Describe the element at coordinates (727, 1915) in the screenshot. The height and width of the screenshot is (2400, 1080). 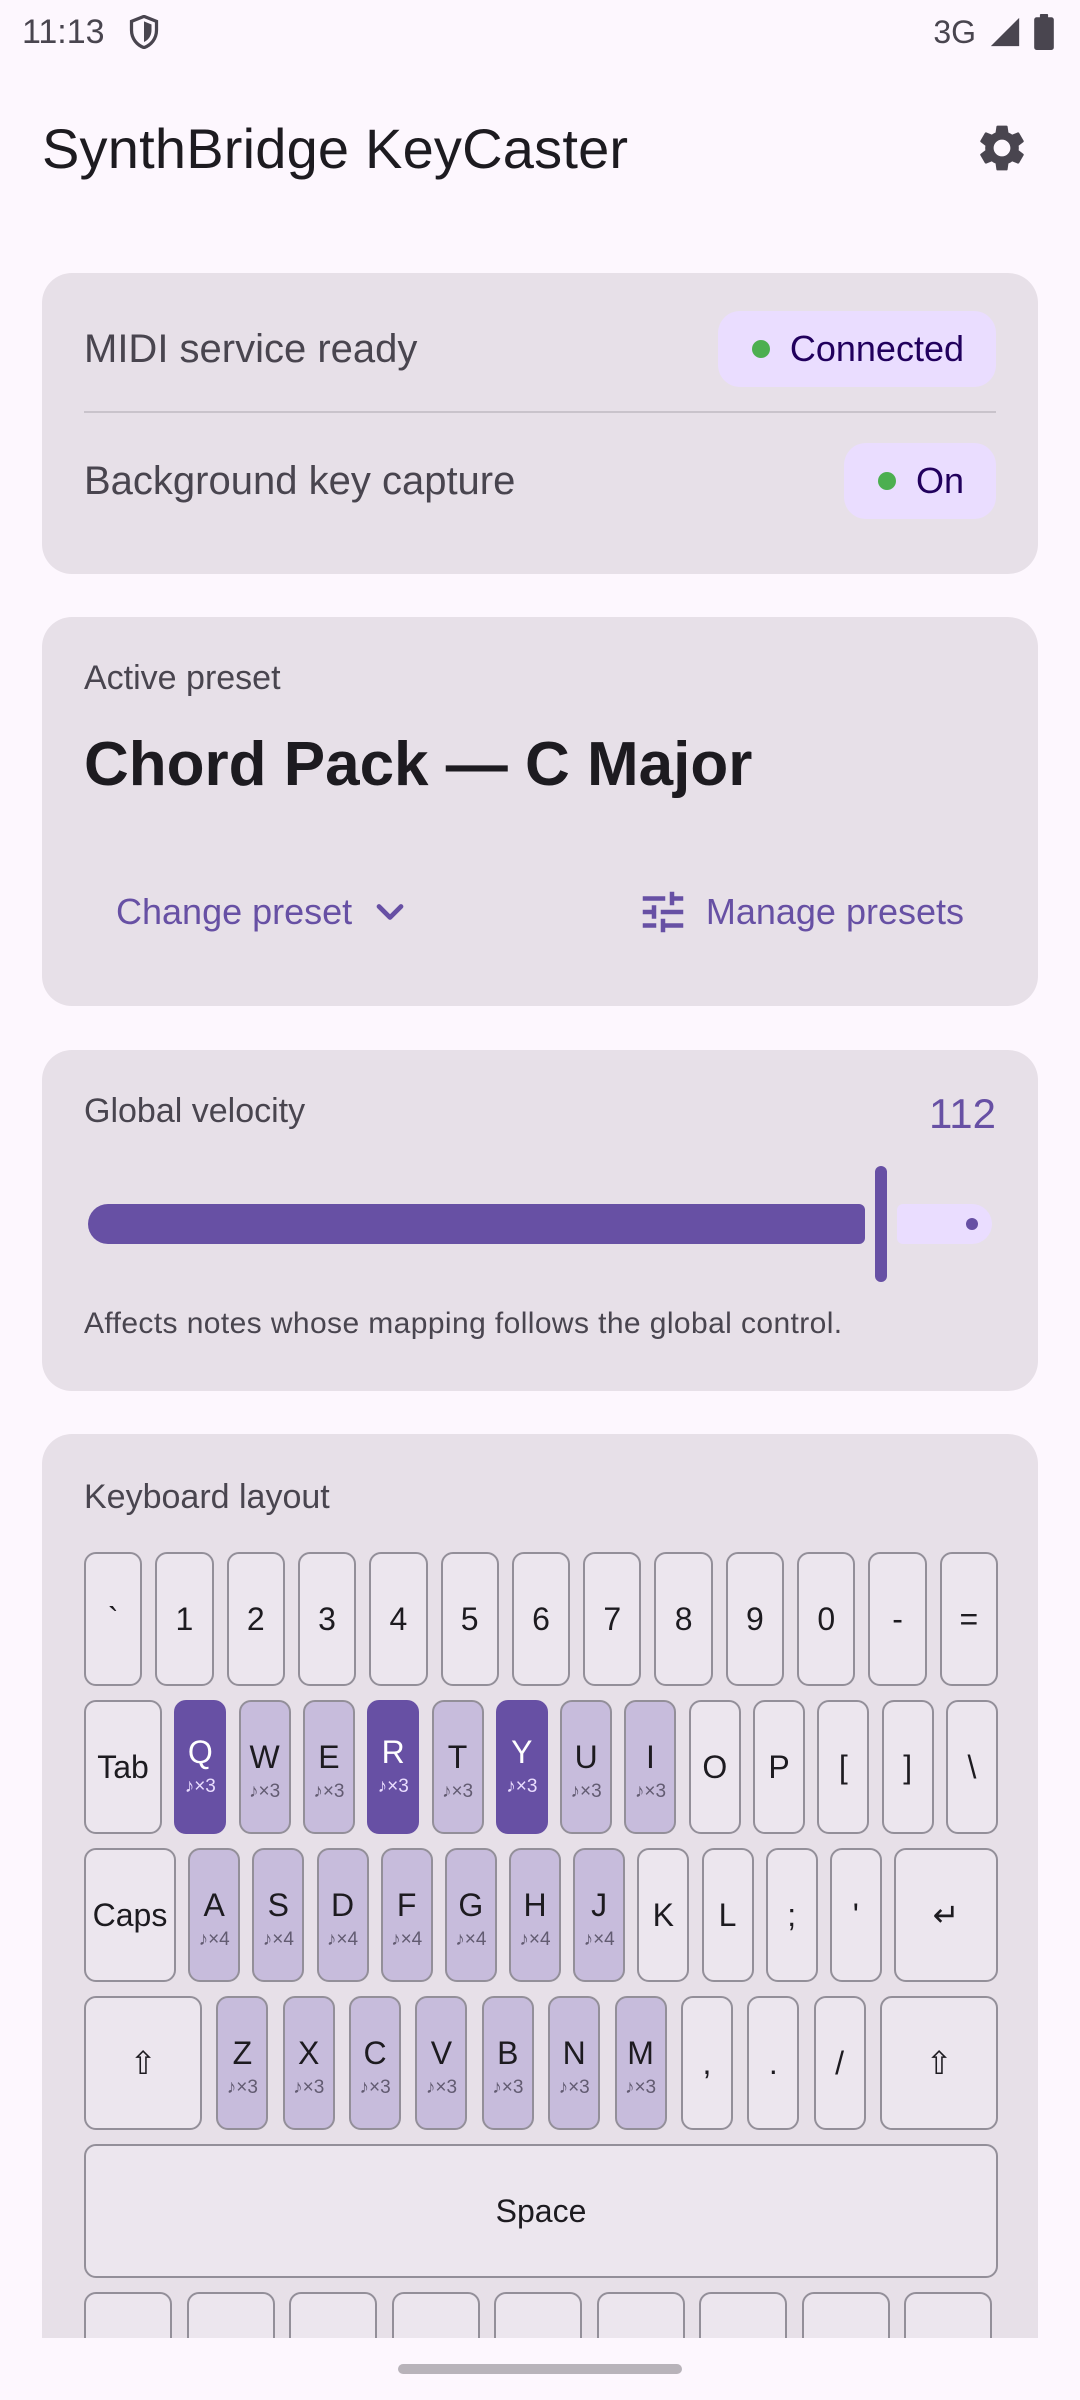
I see `key-l: L` at that location.